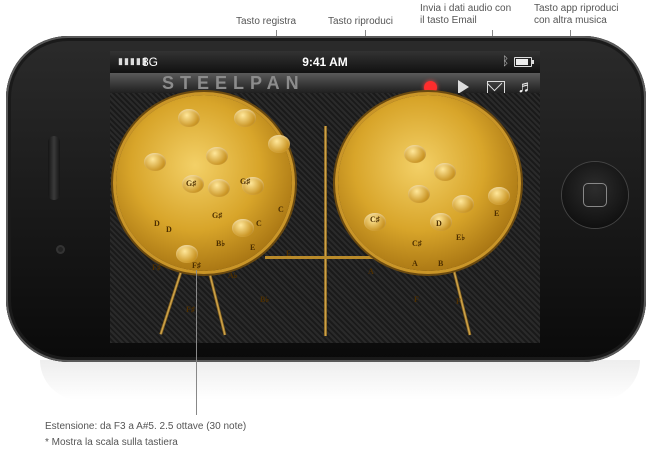  What do you see at coordinates (430, 87) in the screenshot?
I see `record-icon` at bounding box center [430, 87].